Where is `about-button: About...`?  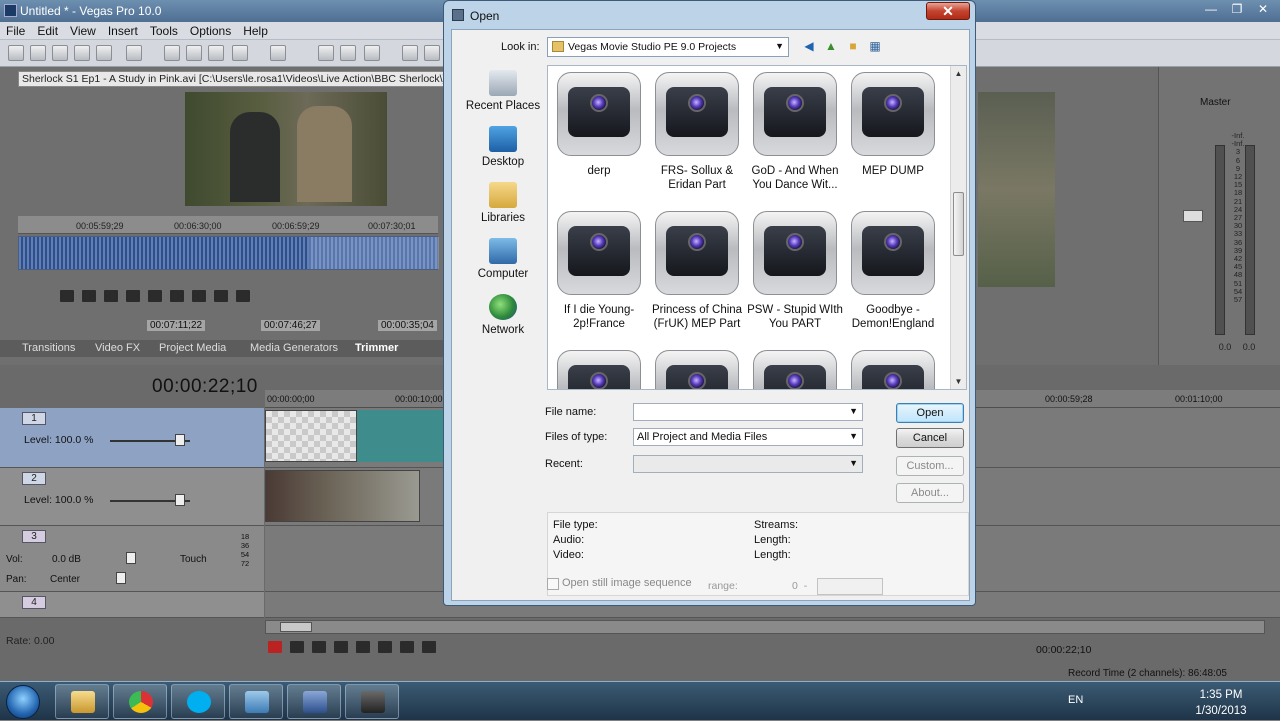
about-button: About... is located at coordinates (930, 493).